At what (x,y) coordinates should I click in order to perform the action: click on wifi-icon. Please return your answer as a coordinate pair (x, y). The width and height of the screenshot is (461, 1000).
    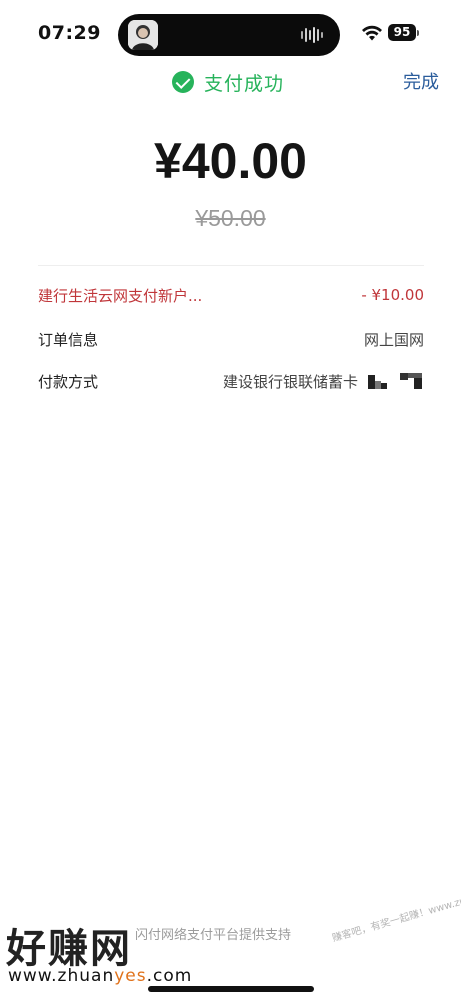
    Looking at the image, I should click on (372, 33).